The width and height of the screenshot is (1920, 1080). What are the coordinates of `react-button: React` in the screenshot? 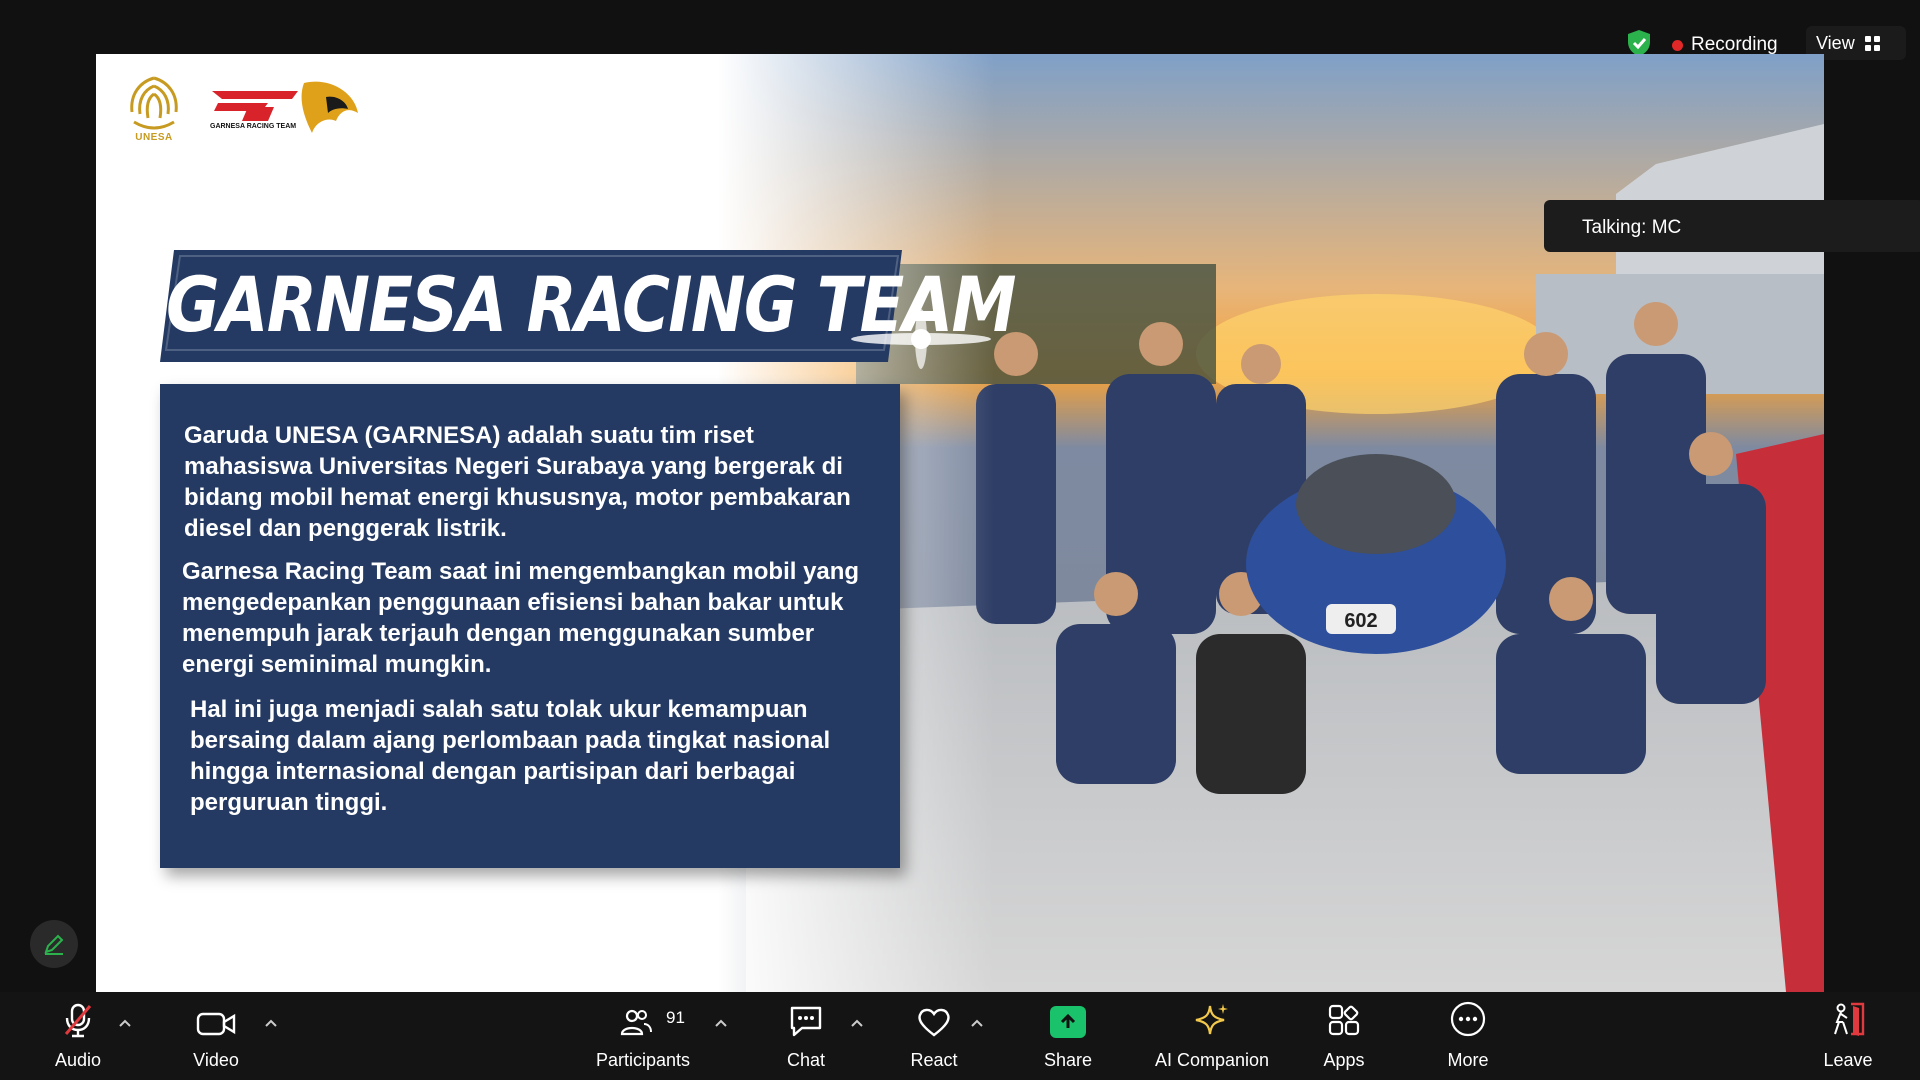 It's located at (934, 1036).